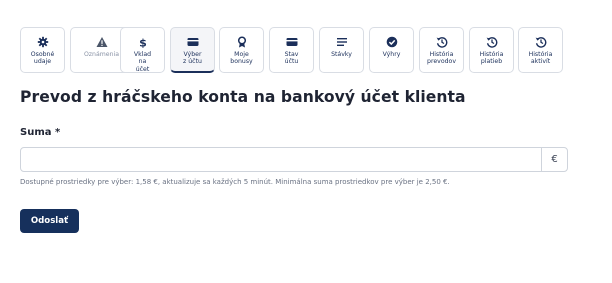  What do you see at coordinates (241, 50) in the screenshot?
I see `tab-my-bonuses: Moje bonusy` at bounding box center [241, 50].